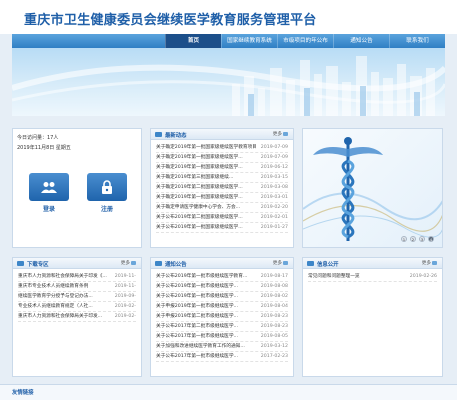  I want to click on info-title: 信息公开, so click(328, 265).